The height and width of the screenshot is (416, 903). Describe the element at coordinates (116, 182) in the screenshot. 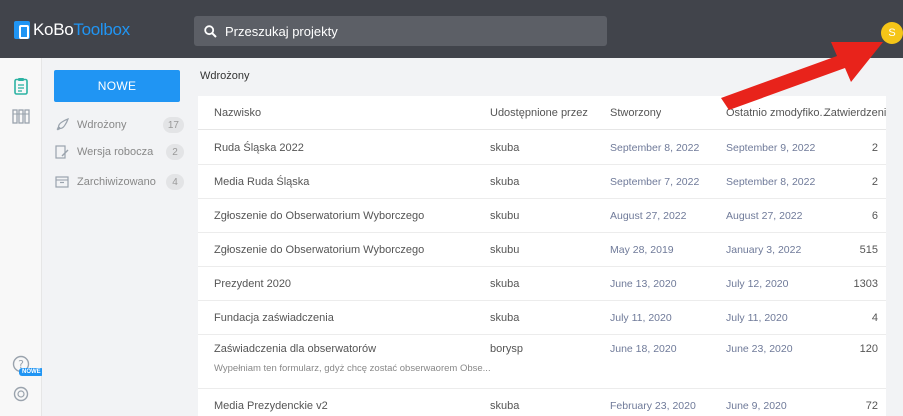

I see `sidebar-item-label: Zarchiwizowano` at that location.